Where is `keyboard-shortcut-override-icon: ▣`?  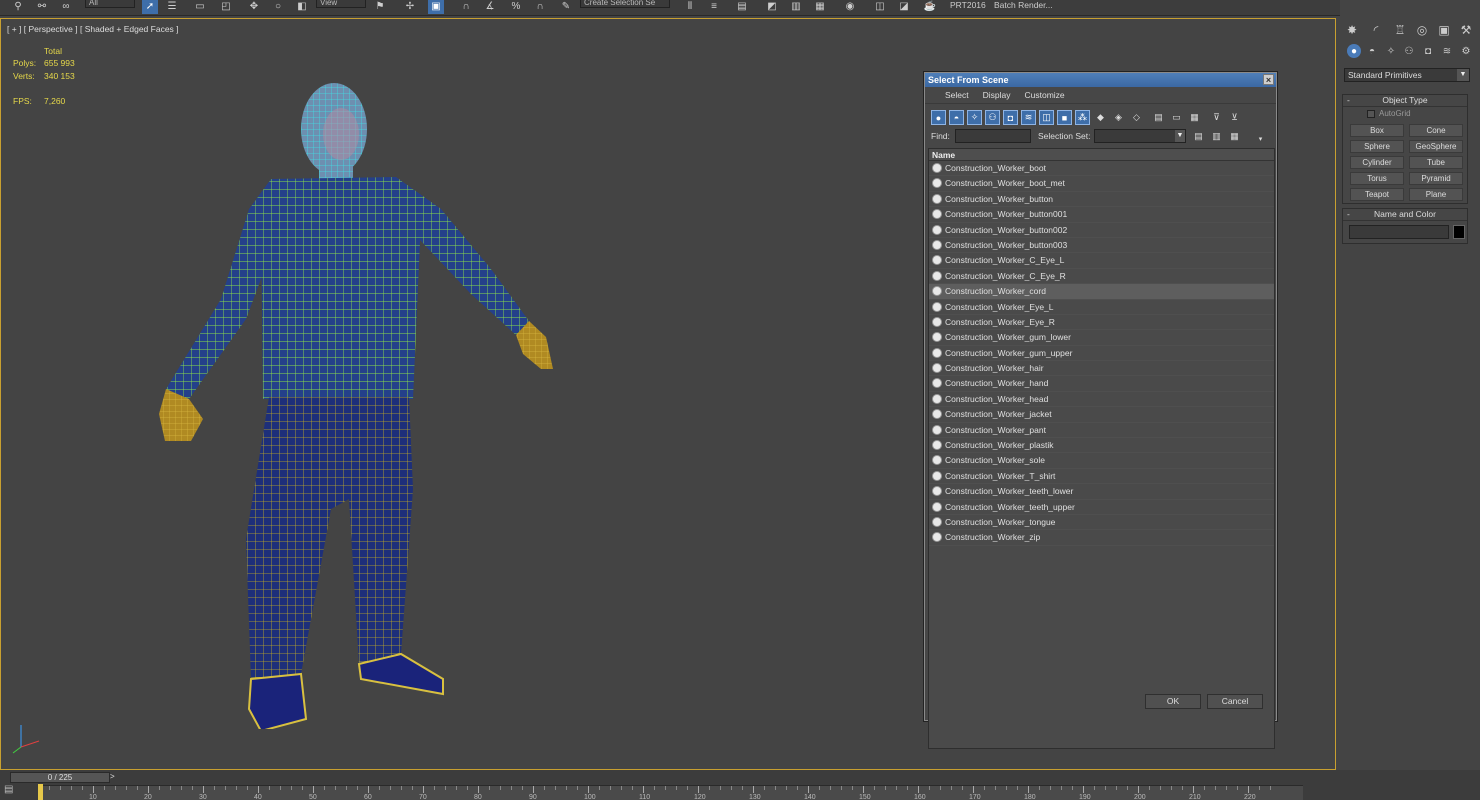
keyboard-shortcut-override-icon: ▣ is located at coordinates (436, 7).